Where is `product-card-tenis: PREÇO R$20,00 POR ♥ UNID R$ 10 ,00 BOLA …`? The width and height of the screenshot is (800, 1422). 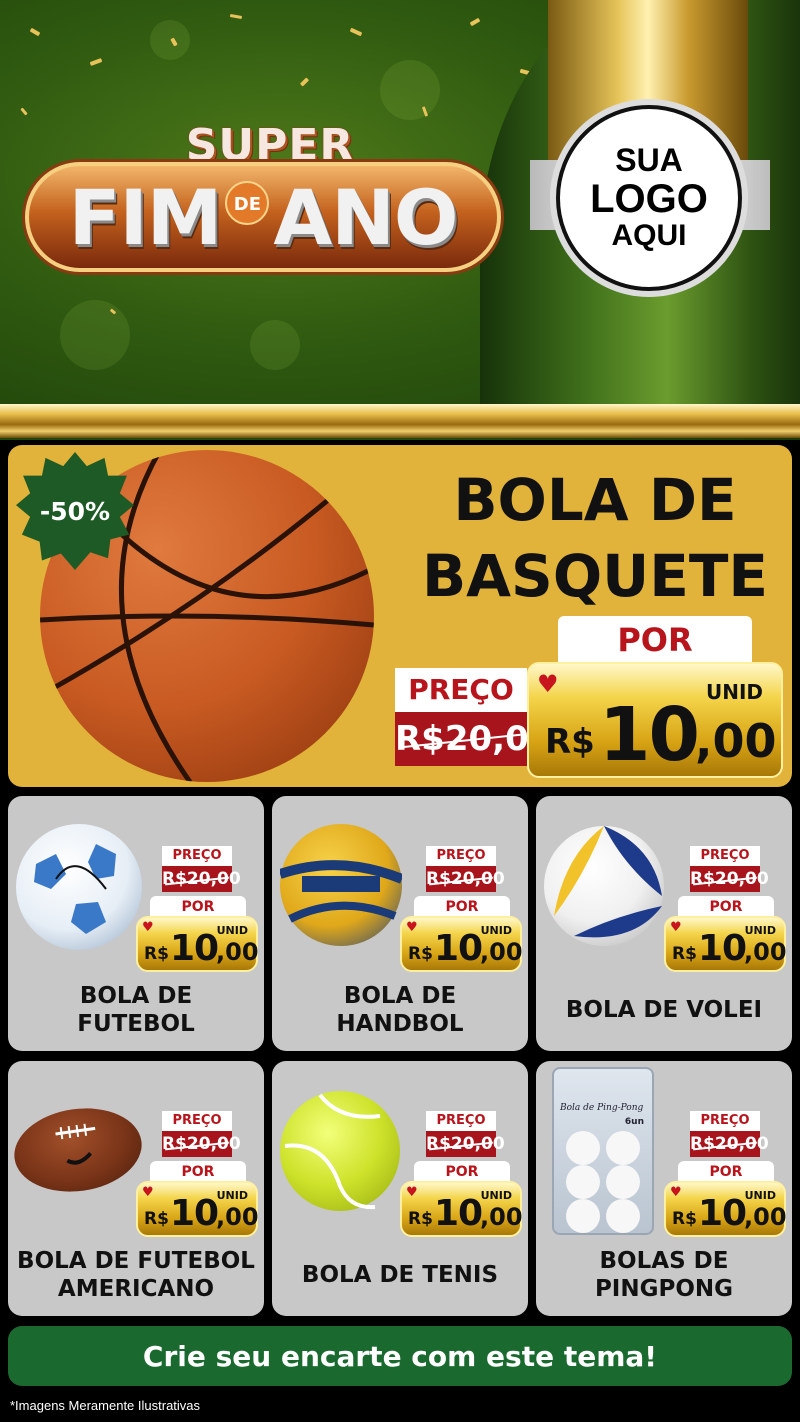 product-card-tenis: PREÇO R$20,00 POR ♥ UNID R$ 10 ,00 BOLA … is located at coordinates (400, 1188).